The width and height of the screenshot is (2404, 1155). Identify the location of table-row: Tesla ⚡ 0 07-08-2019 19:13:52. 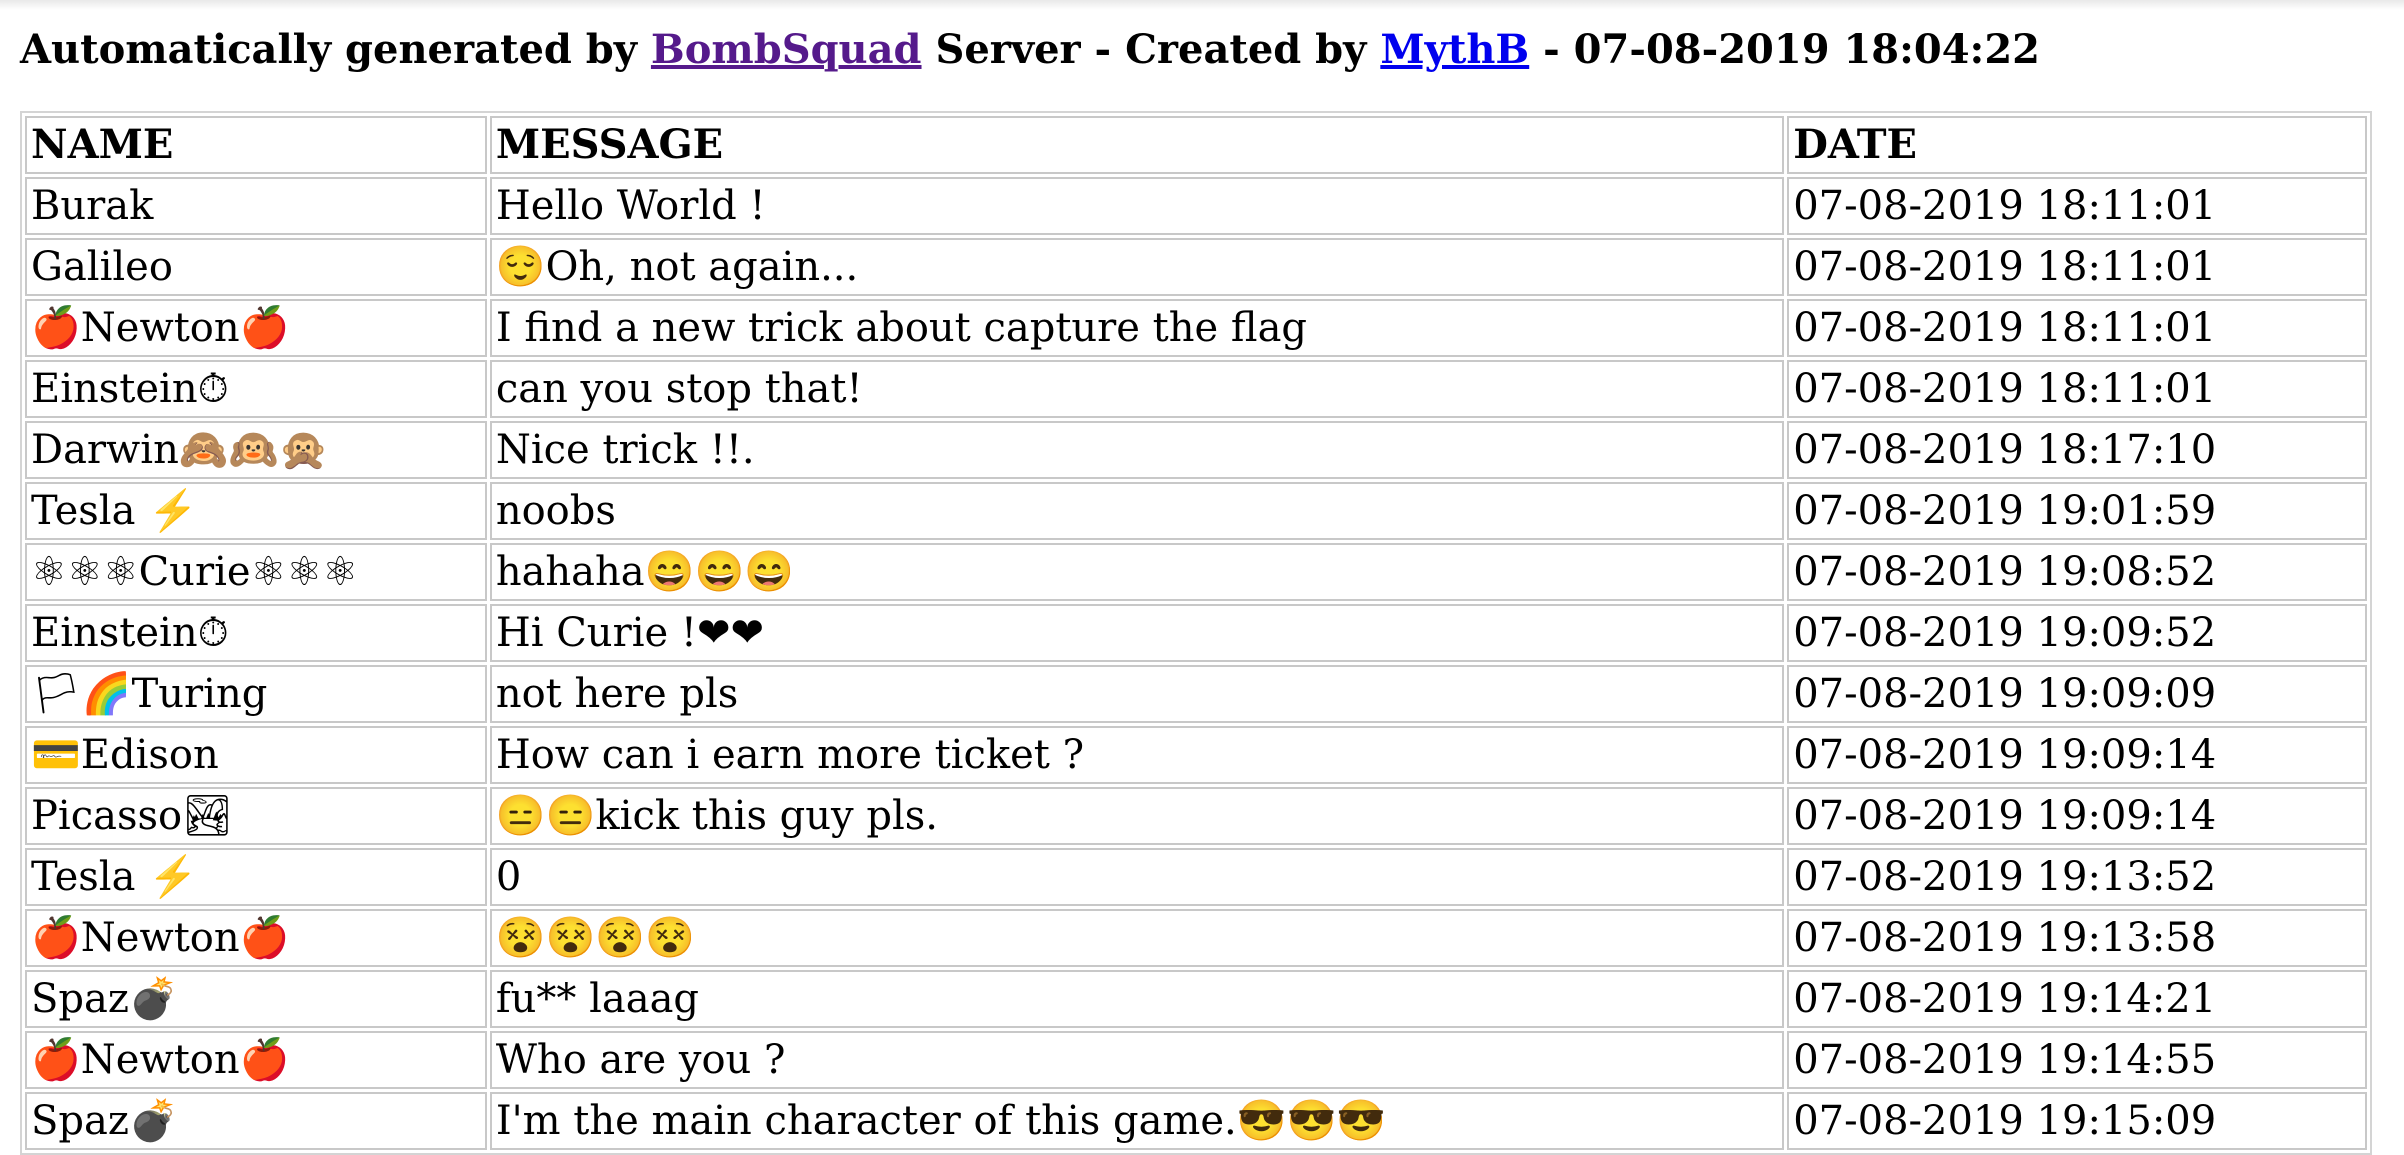
(1196, 877).